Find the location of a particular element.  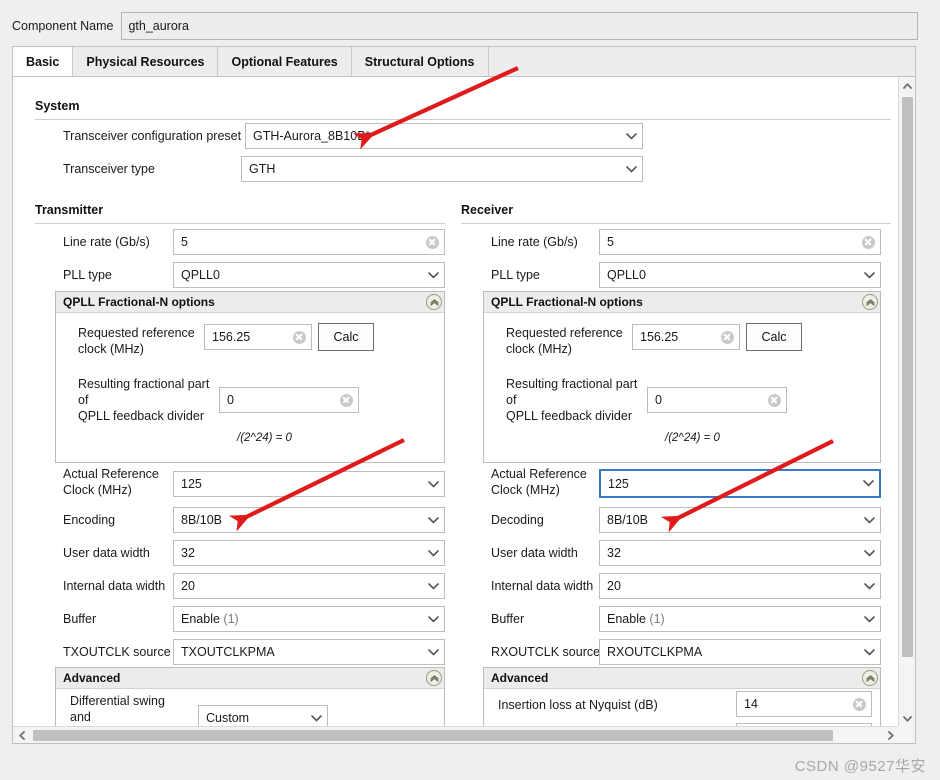

rx-req-ref-clock-label-line2: clock (MHz) is located at coordinates (539, 349).